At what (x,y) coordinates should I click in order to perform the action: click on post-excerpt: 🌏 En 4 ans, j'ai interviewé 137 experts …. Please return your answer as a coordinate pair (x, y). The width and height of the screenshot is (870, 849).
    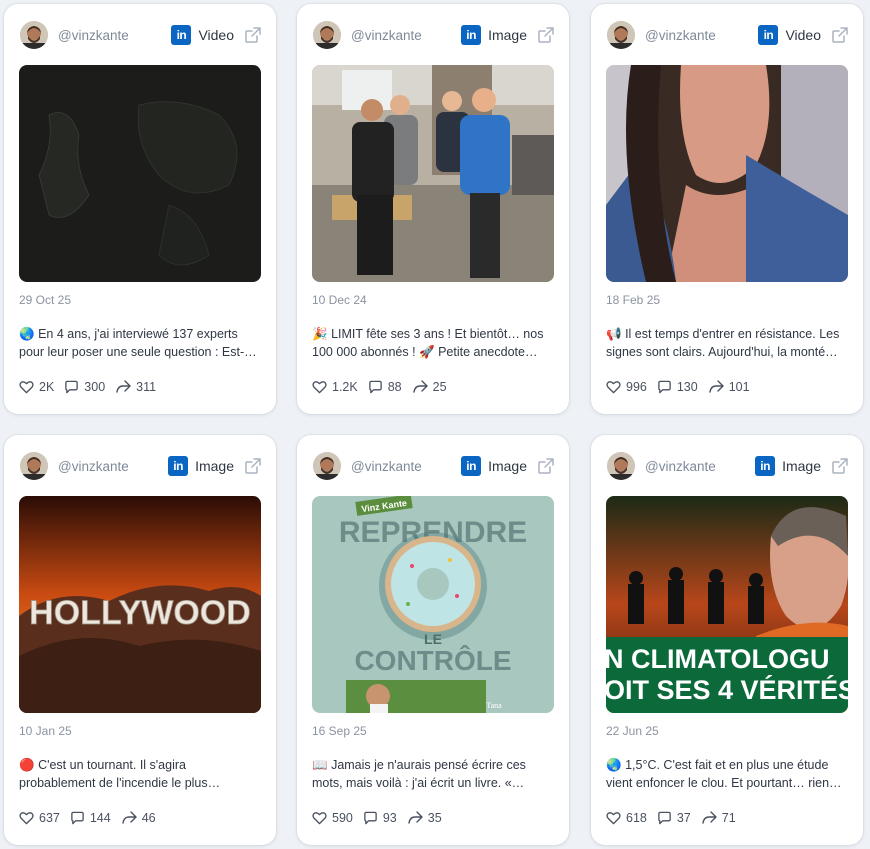
    Looking at the image, I should click on (138, 343).